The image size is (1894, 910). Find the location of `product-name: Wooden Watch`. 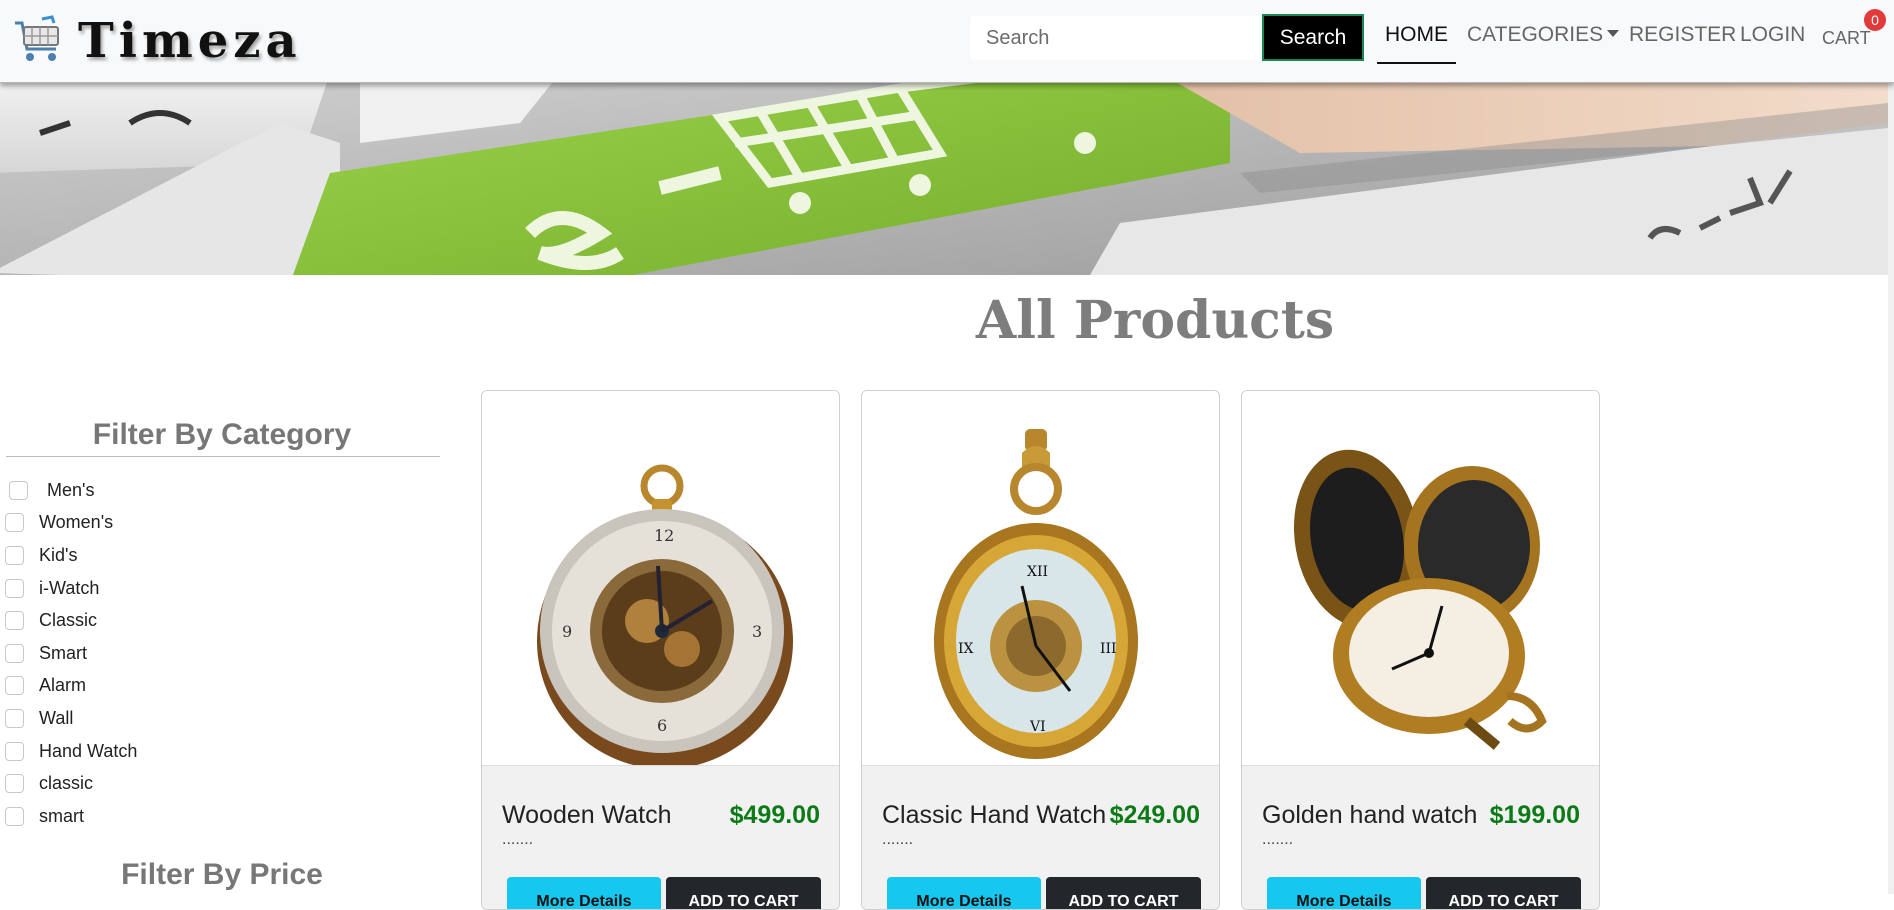

product-name: Wooden Watch is located at coordinates (587, 815).